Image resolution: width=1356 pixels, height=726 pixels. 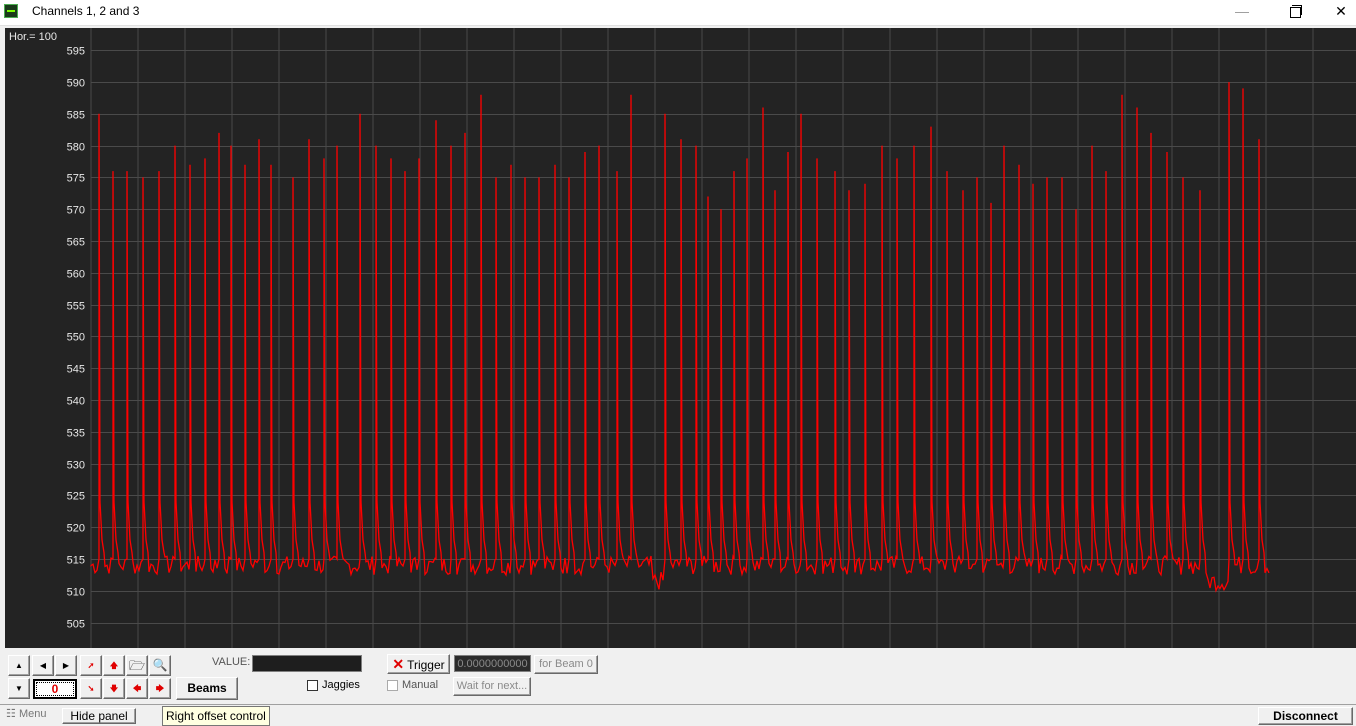 I want to click on tooltip: Right offset control, so click(x=216, y=716).